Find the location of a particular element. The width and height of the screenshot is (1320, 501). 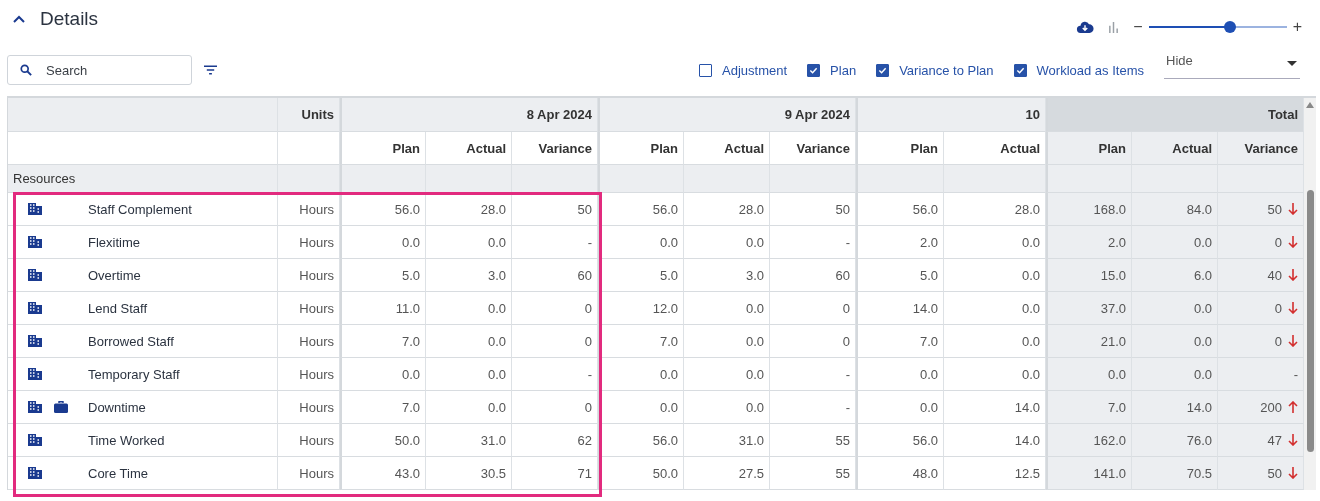

resource-name: Flexitime is located at coordinates (114, 242).